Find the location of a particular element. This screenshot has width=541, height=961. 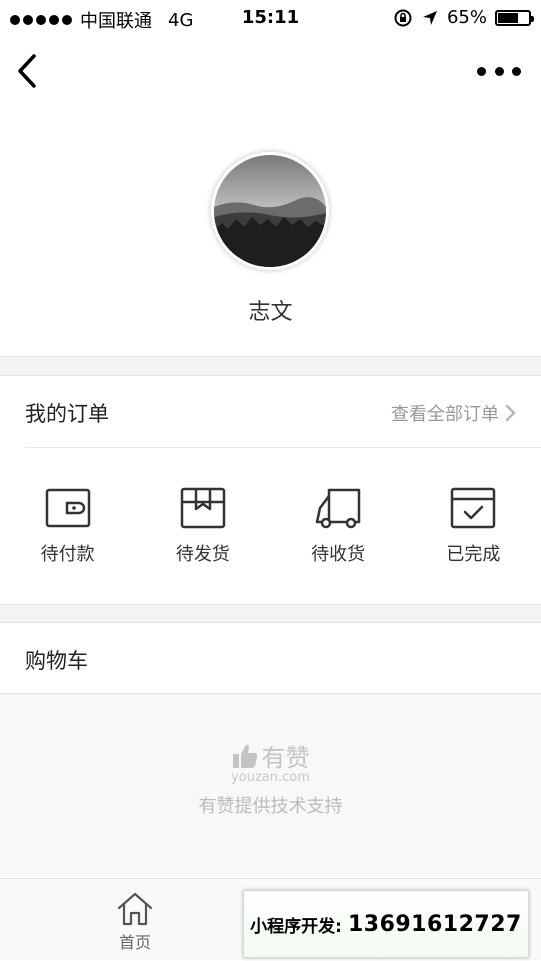

status-right: 65% is located at coordinates (463, 17).